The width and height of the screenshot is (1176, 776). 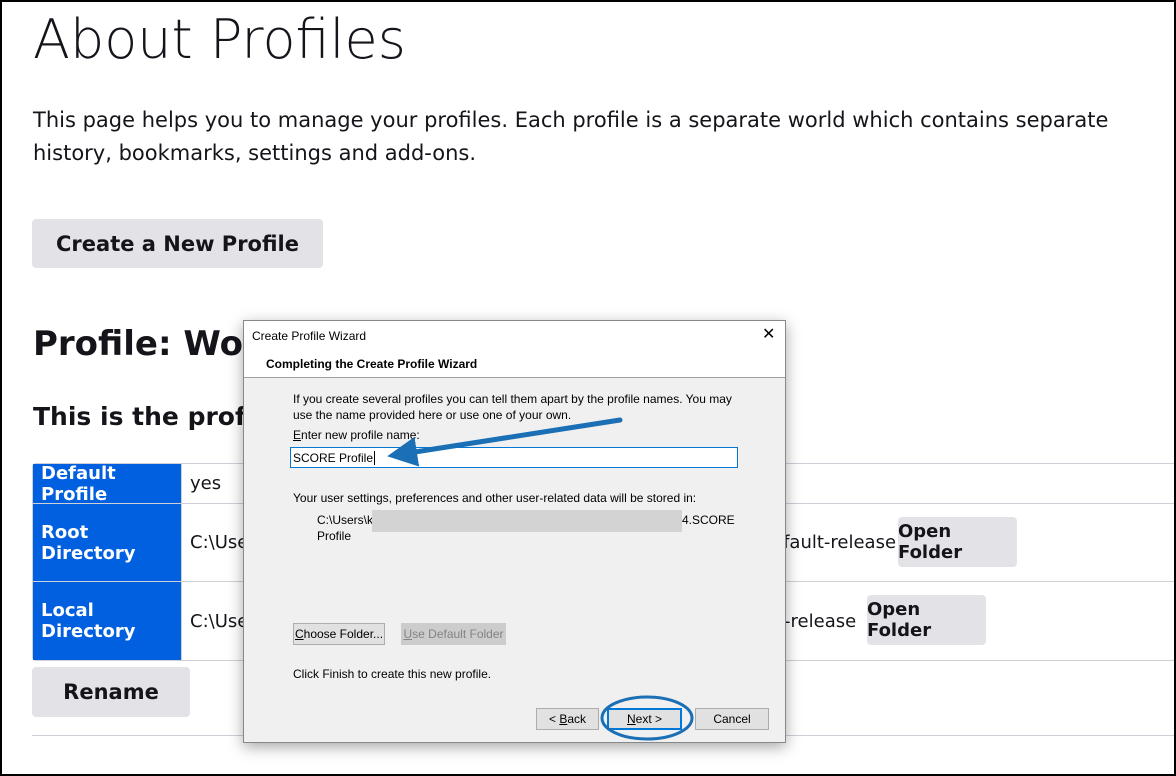 What do you see at coordinates (540, 579) in the screenshot?
I see `annotation-overlay` at bounding box center [540, 579].